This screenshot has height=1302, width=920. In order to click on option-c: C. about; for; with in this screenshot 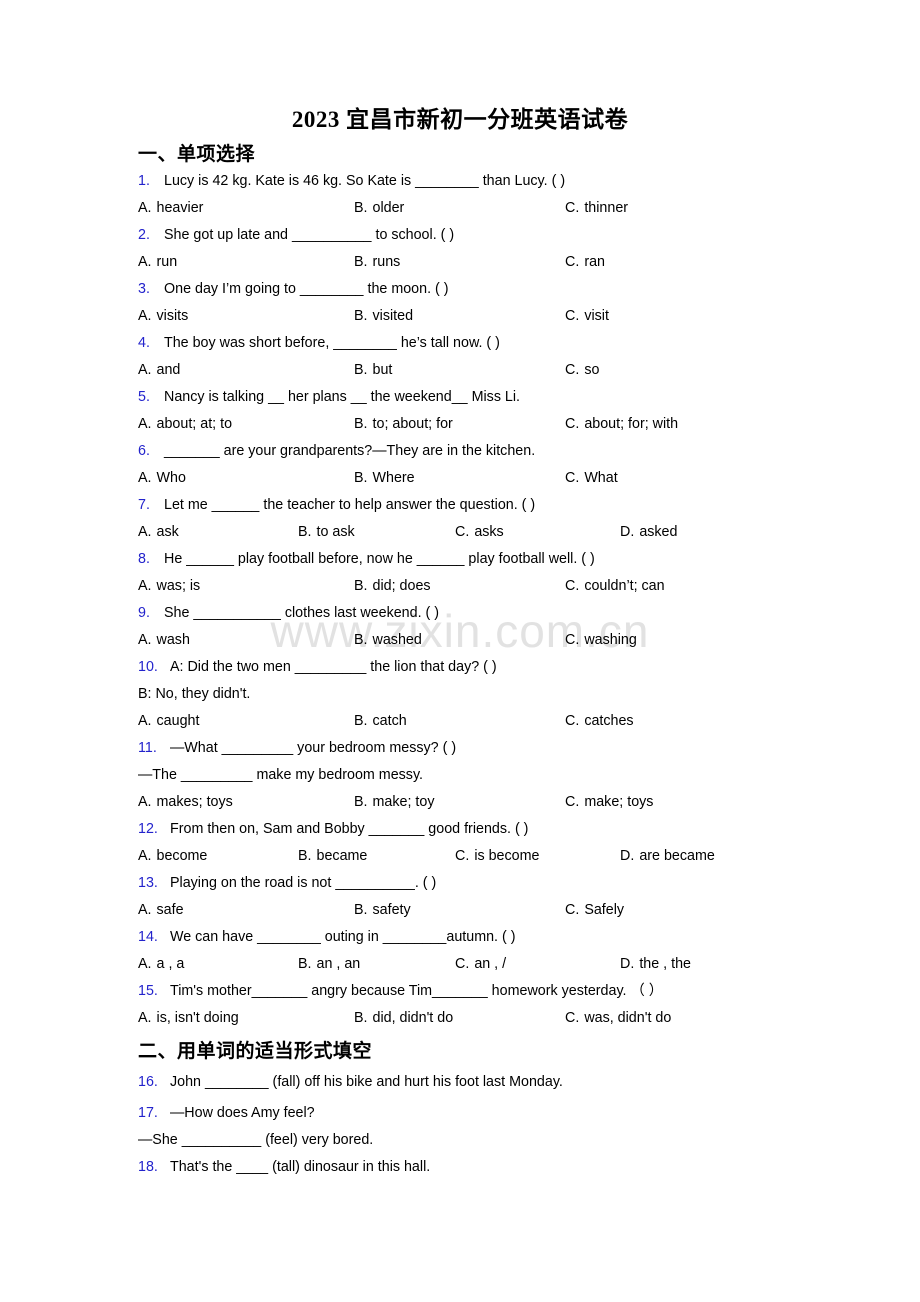, I will do `click(621, 424)`.